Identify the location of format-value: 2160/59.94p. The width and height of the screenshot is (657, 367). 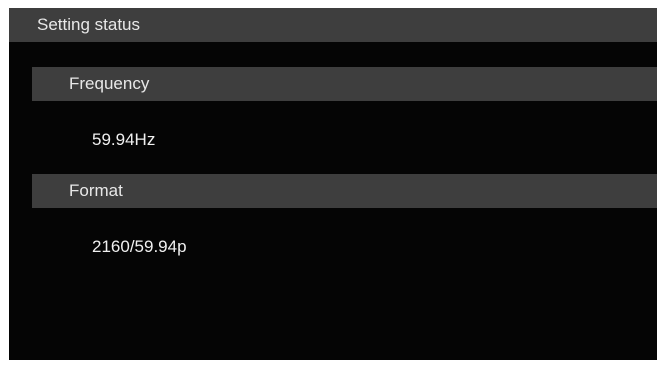
(139, 246).